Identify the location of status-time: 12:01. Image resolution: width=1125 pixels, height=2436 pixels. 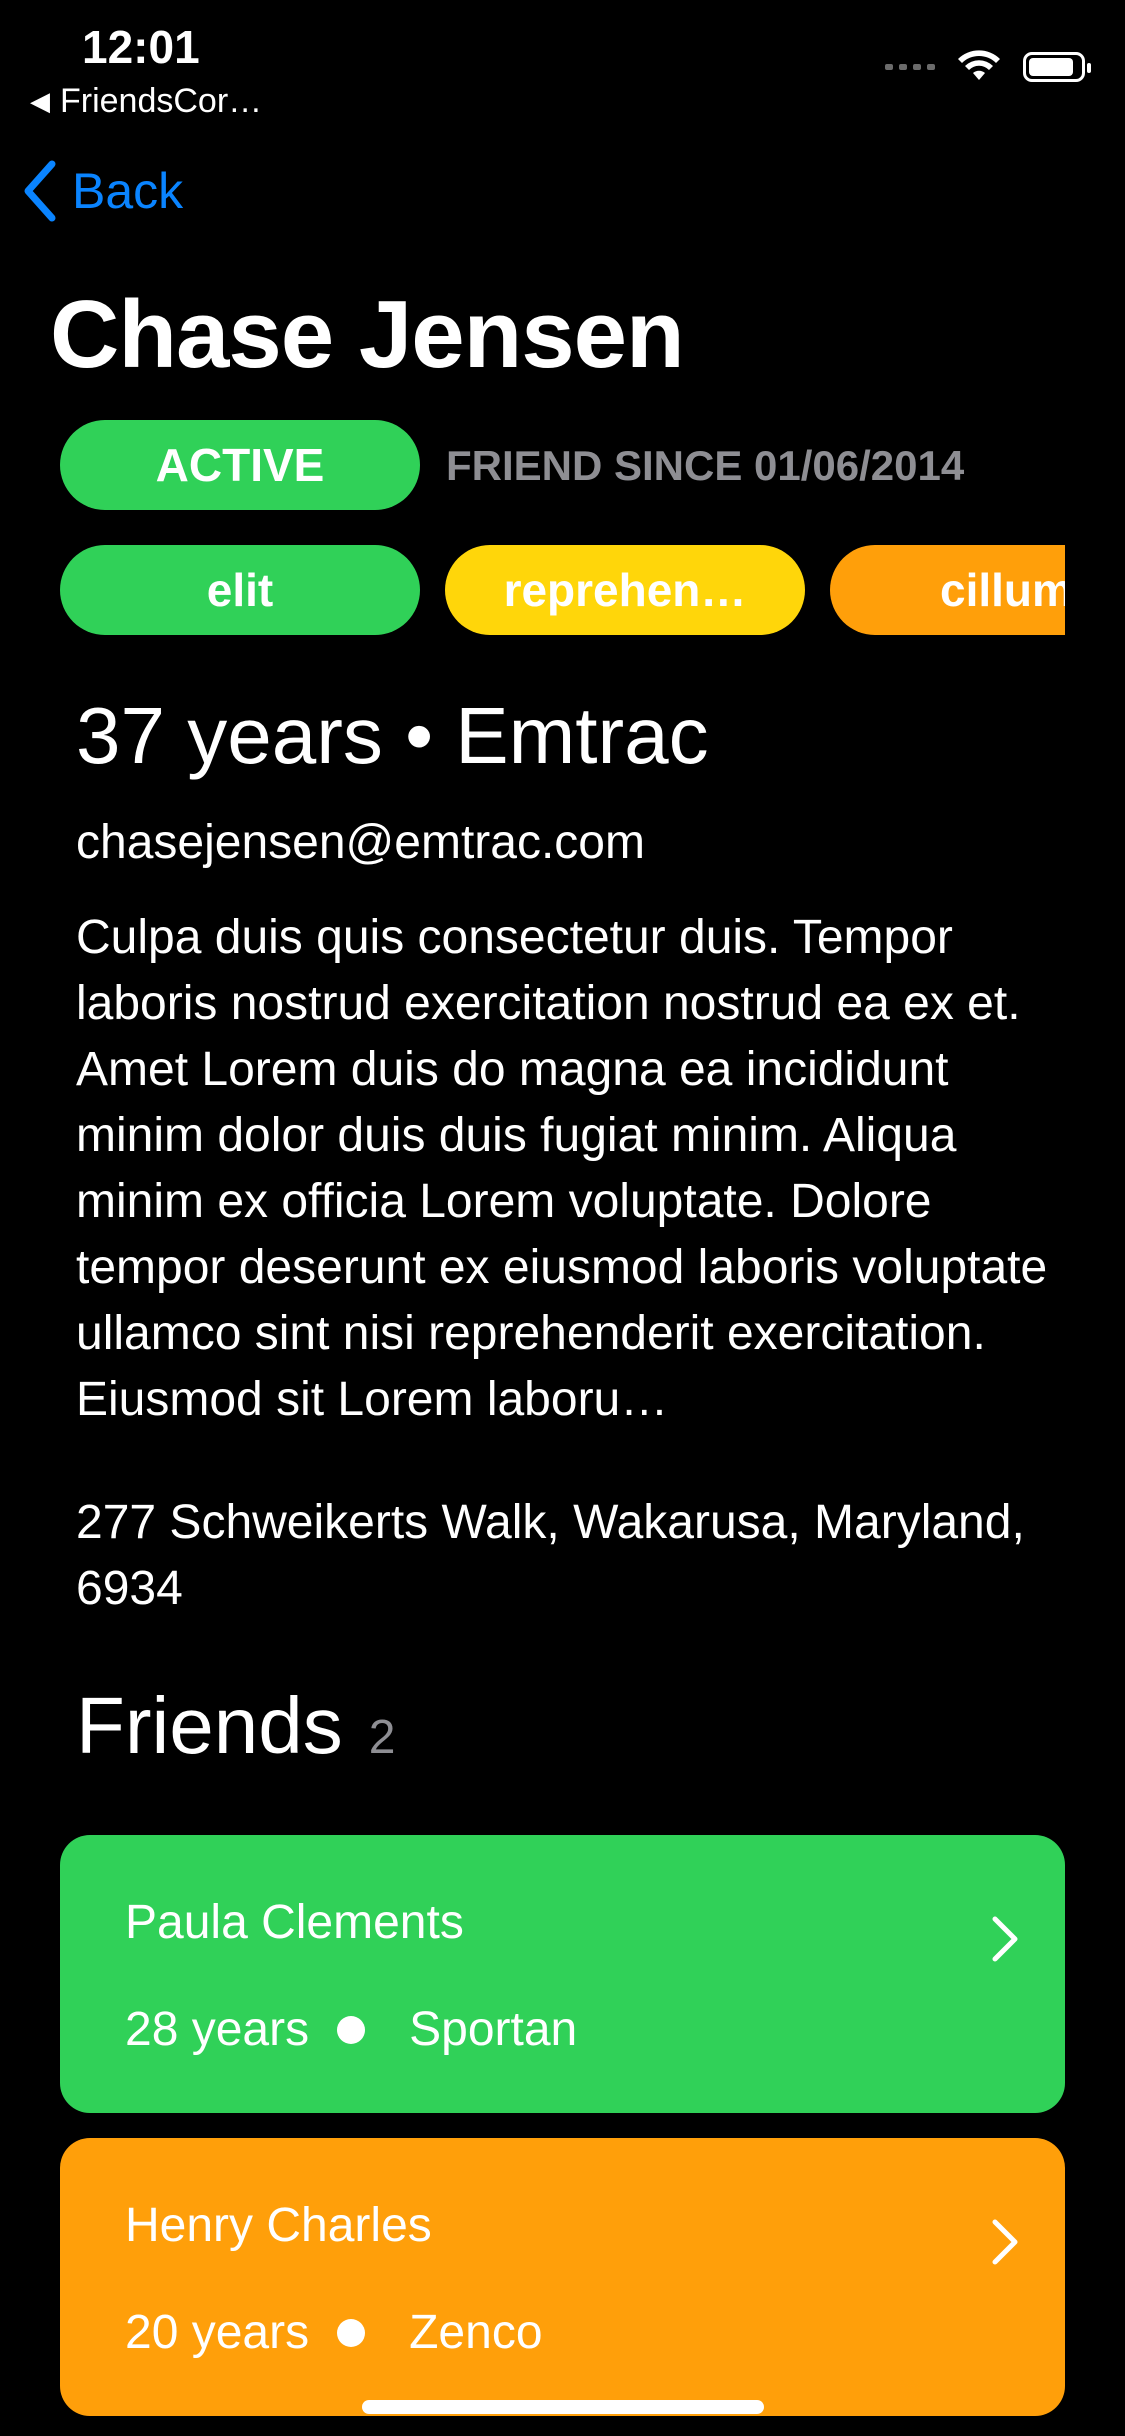
(141, 47).